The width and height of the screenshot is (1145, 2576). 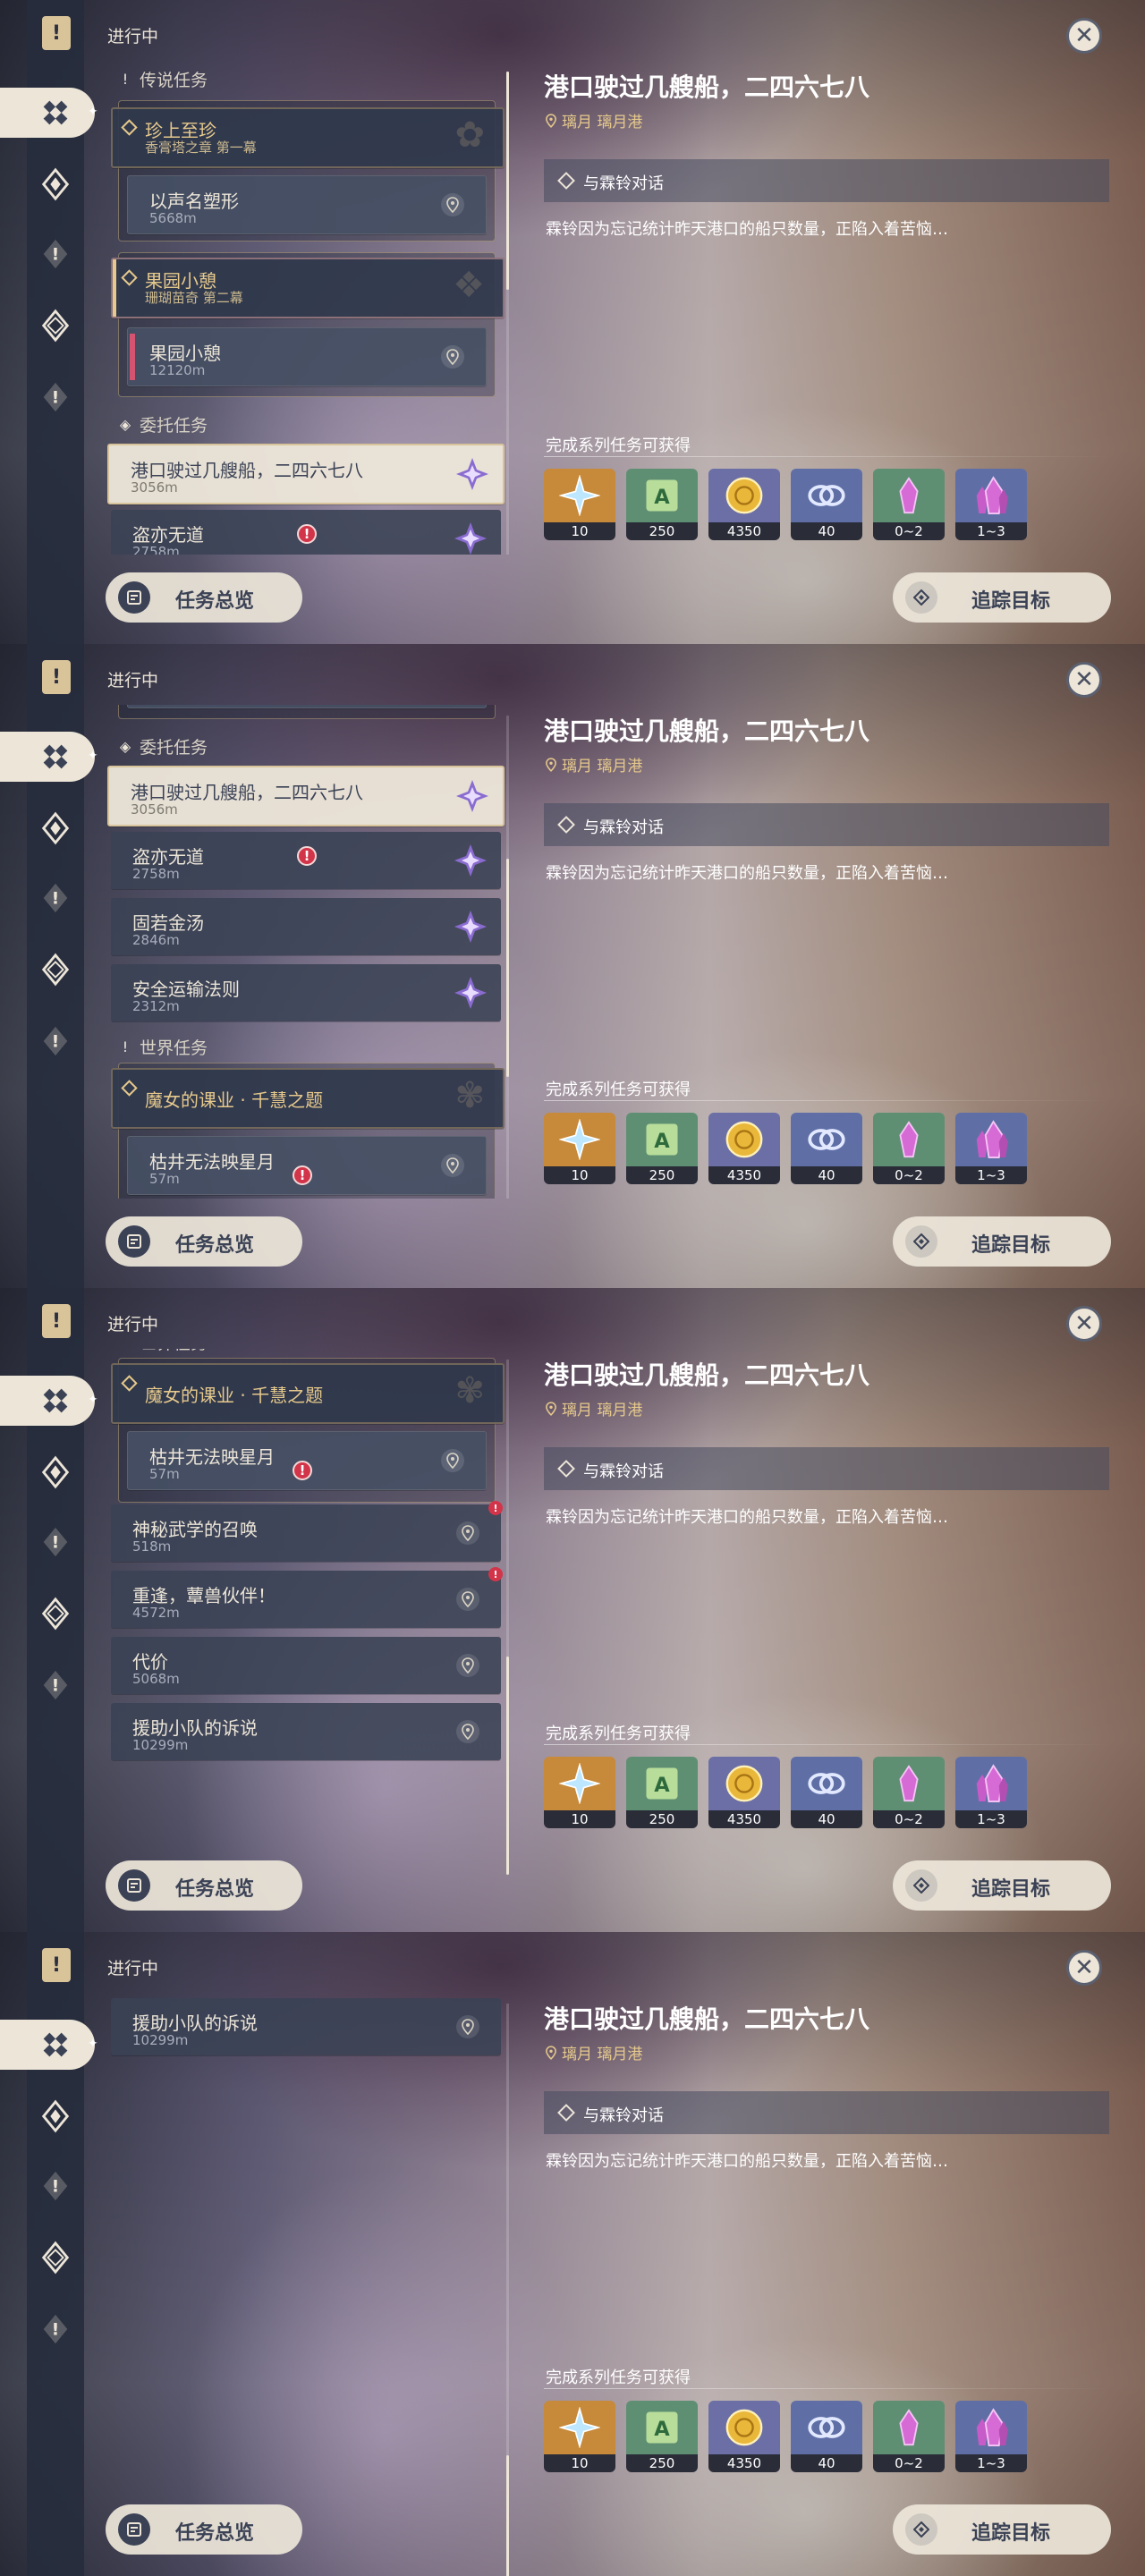 What do you see at coordinates (308, 288) in the screenshot?
I see `legend-chapter-2-card: 果园小憩 珊瑚苗奇 第二幕 ❖` at bounding box center [308, 288].